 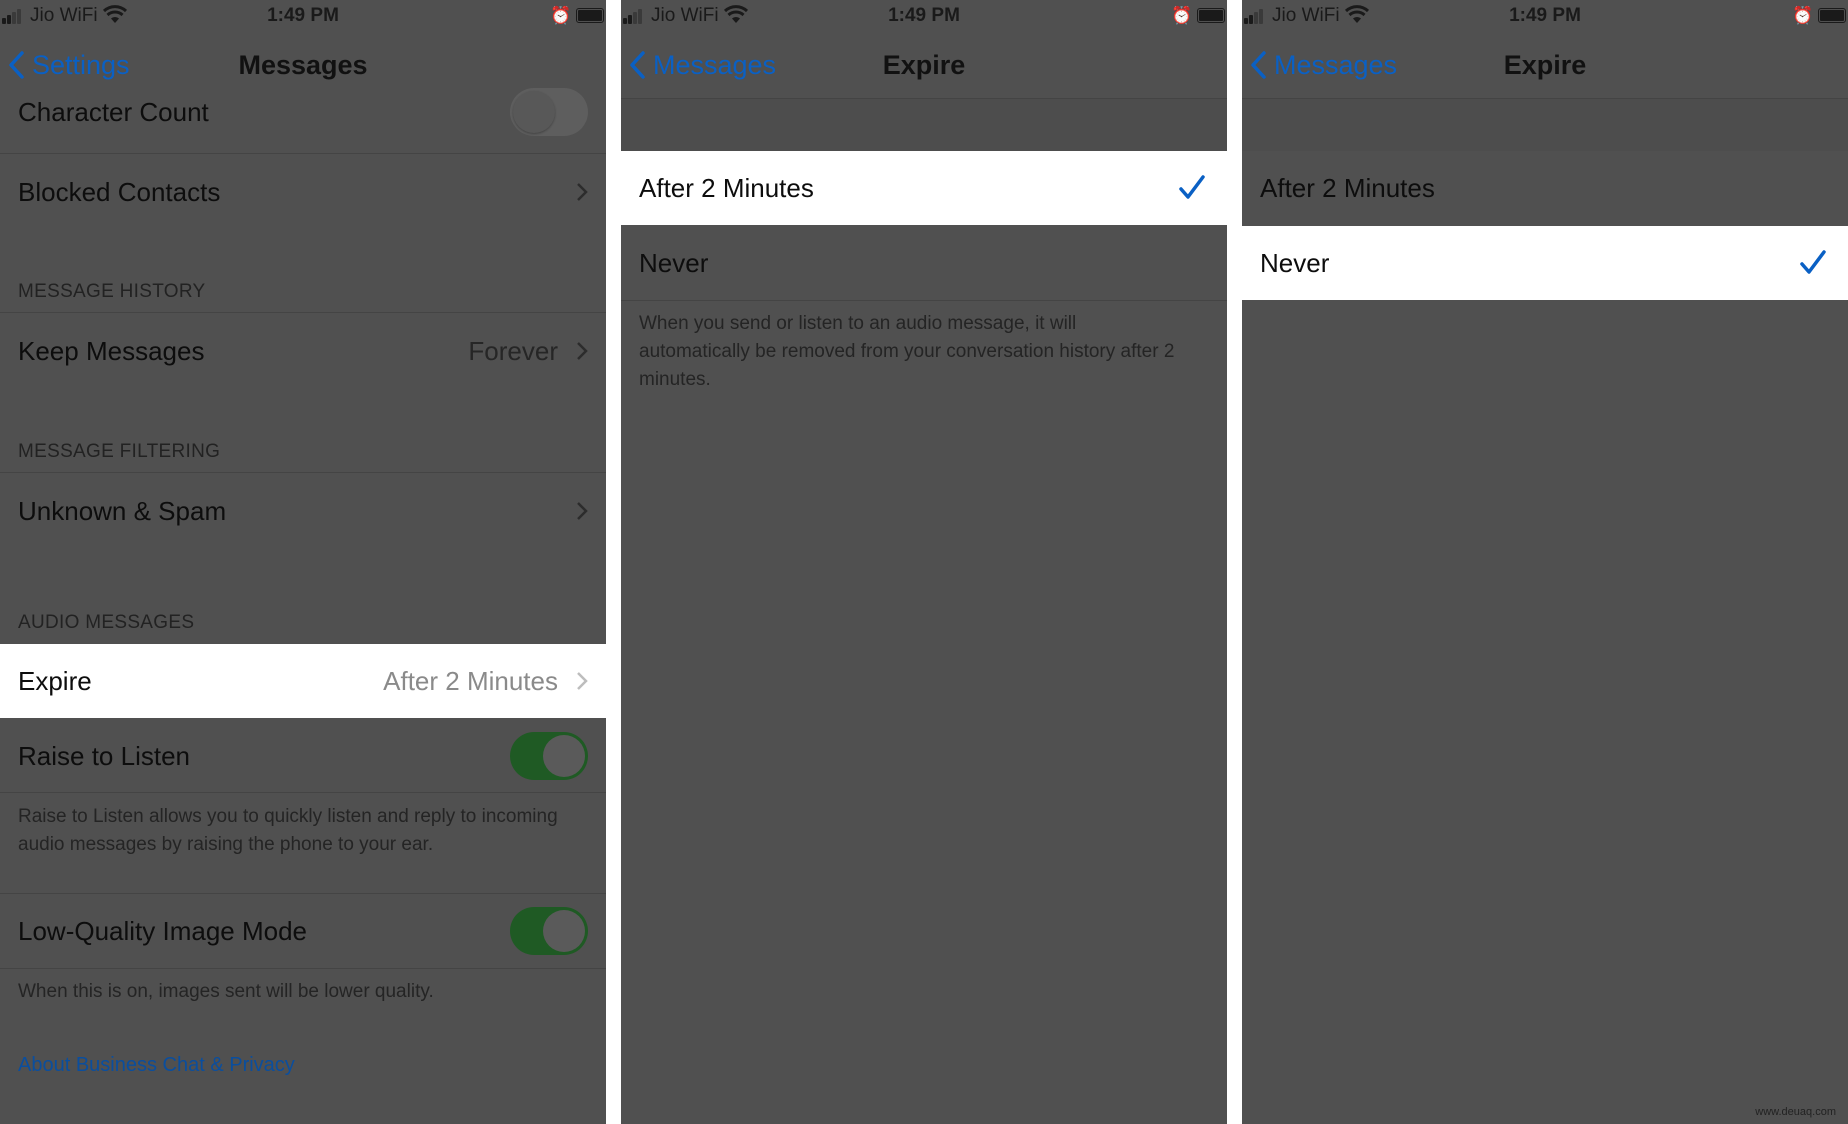 I want to click on row-value: After 2 Minutes, so click(x=470, y=681).